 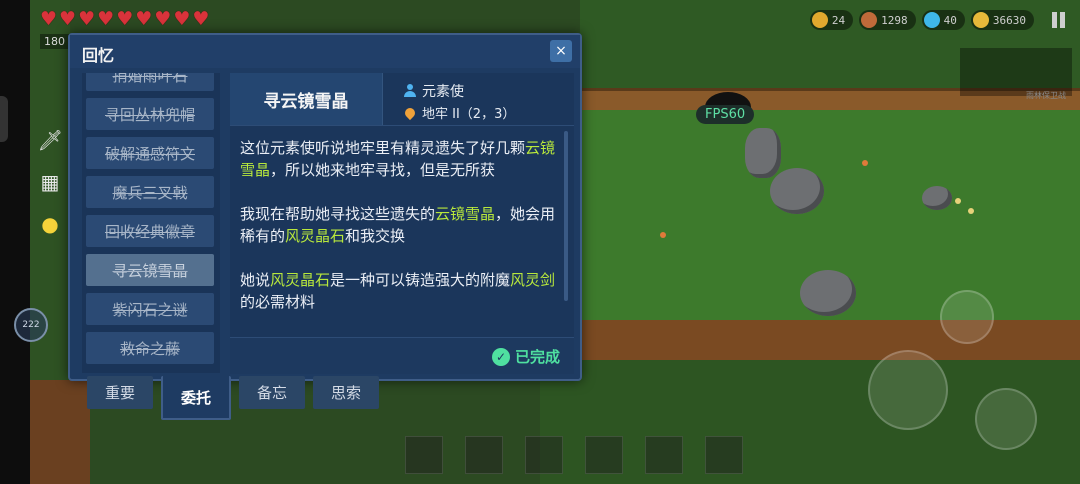 What do you see at coordinates (561, 51) in the screenshot?
I see `close-button: ×` at bounding box center [561, 51].